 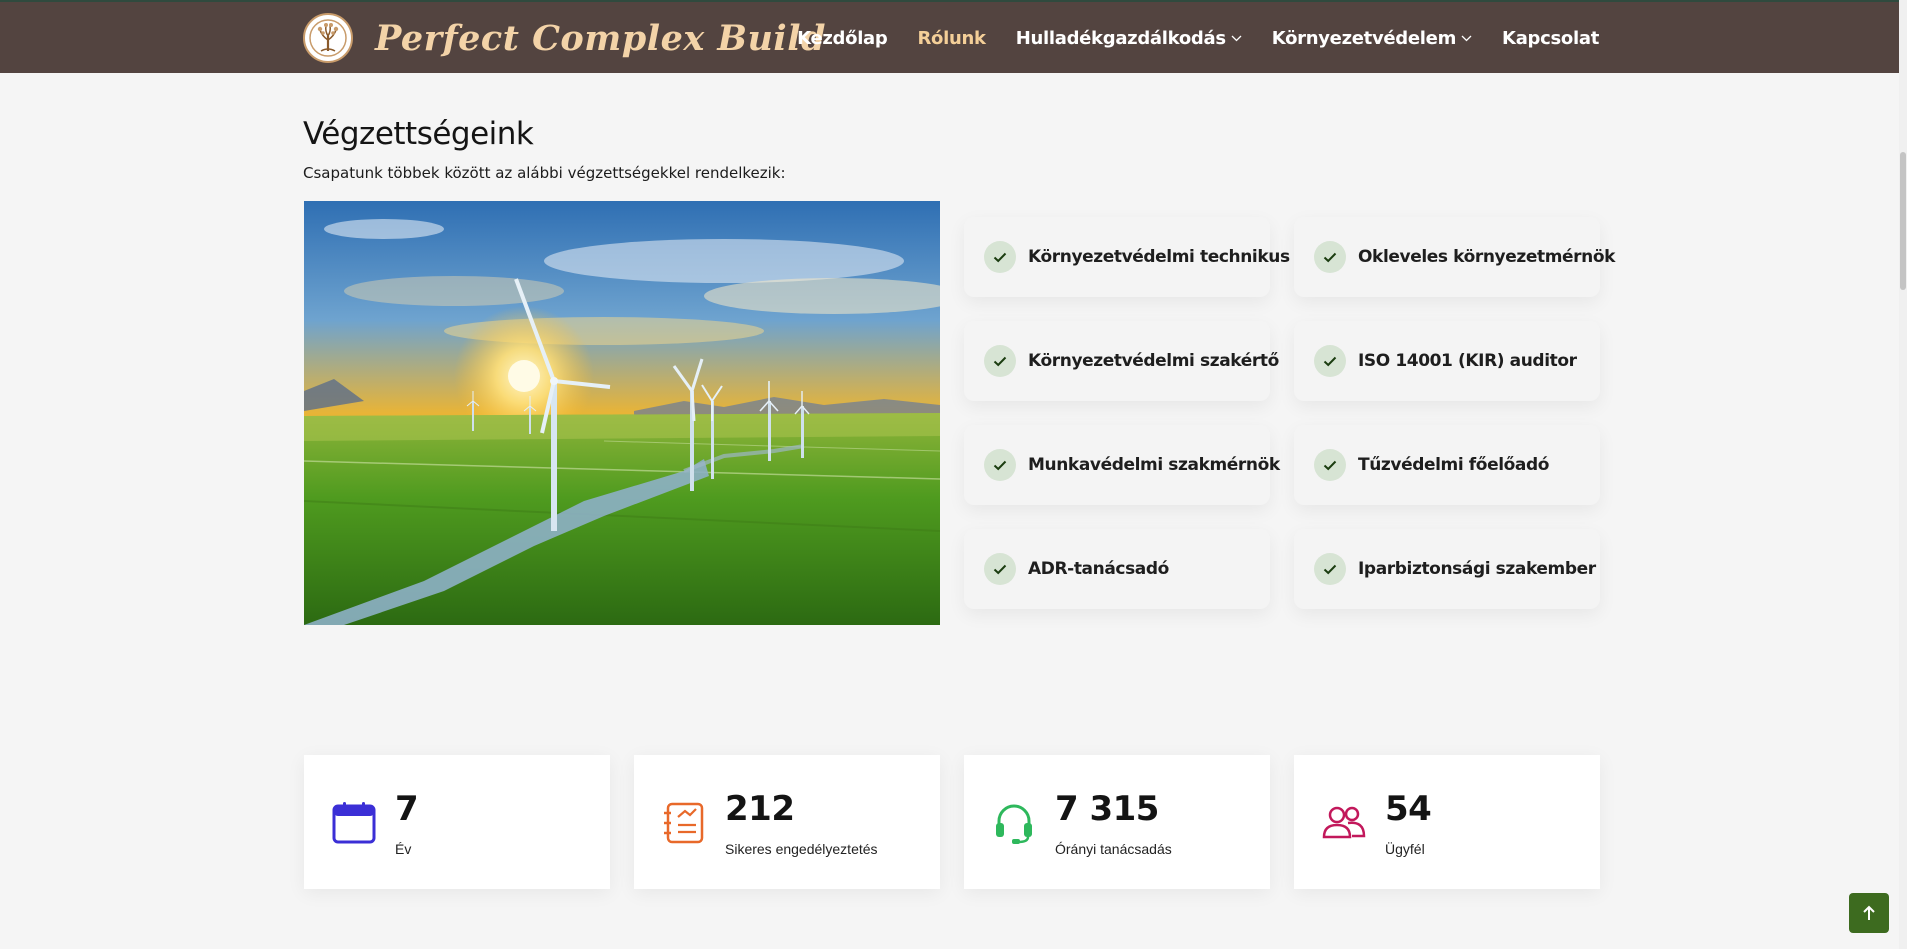 I want to click on qualification-label: Munkavédelmi szakmérnök, so click(x=1154, y=465).